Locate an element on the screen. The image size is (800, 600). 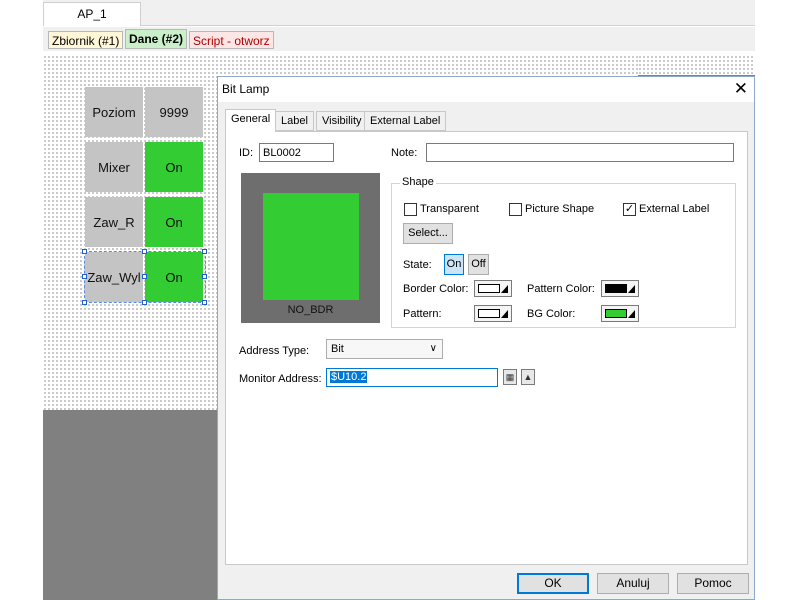
pattern-color-label: Pattern Color: is located at coordinates (561, 289).